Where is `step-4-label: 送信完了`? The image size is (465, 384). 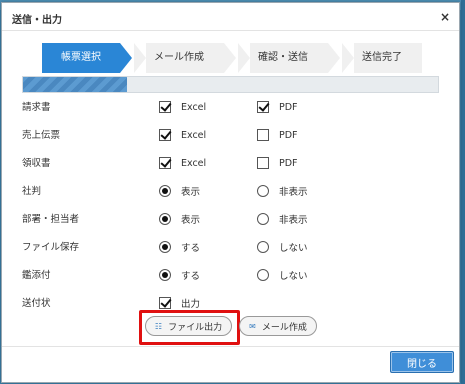 step-4-label: 送信完了 is located at coordinates (382, 57).